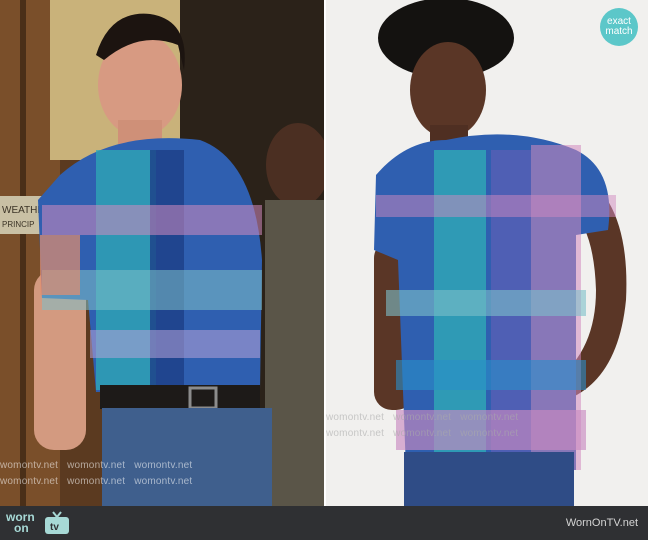 This screenshot has width=648, height=540. I want to click on right-watermark-row-2: womontv.net womontv.net womontv.net, so click(422, 433).